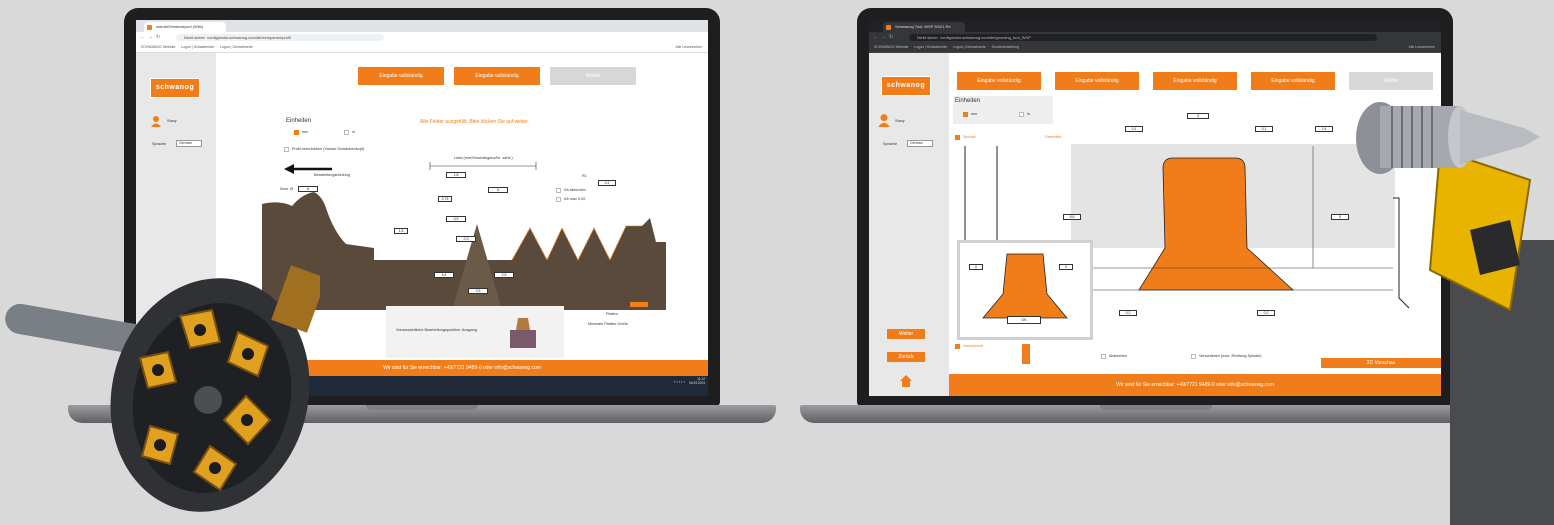  I want to click on right-inset-ok-button: OK, so click(1024, 320).